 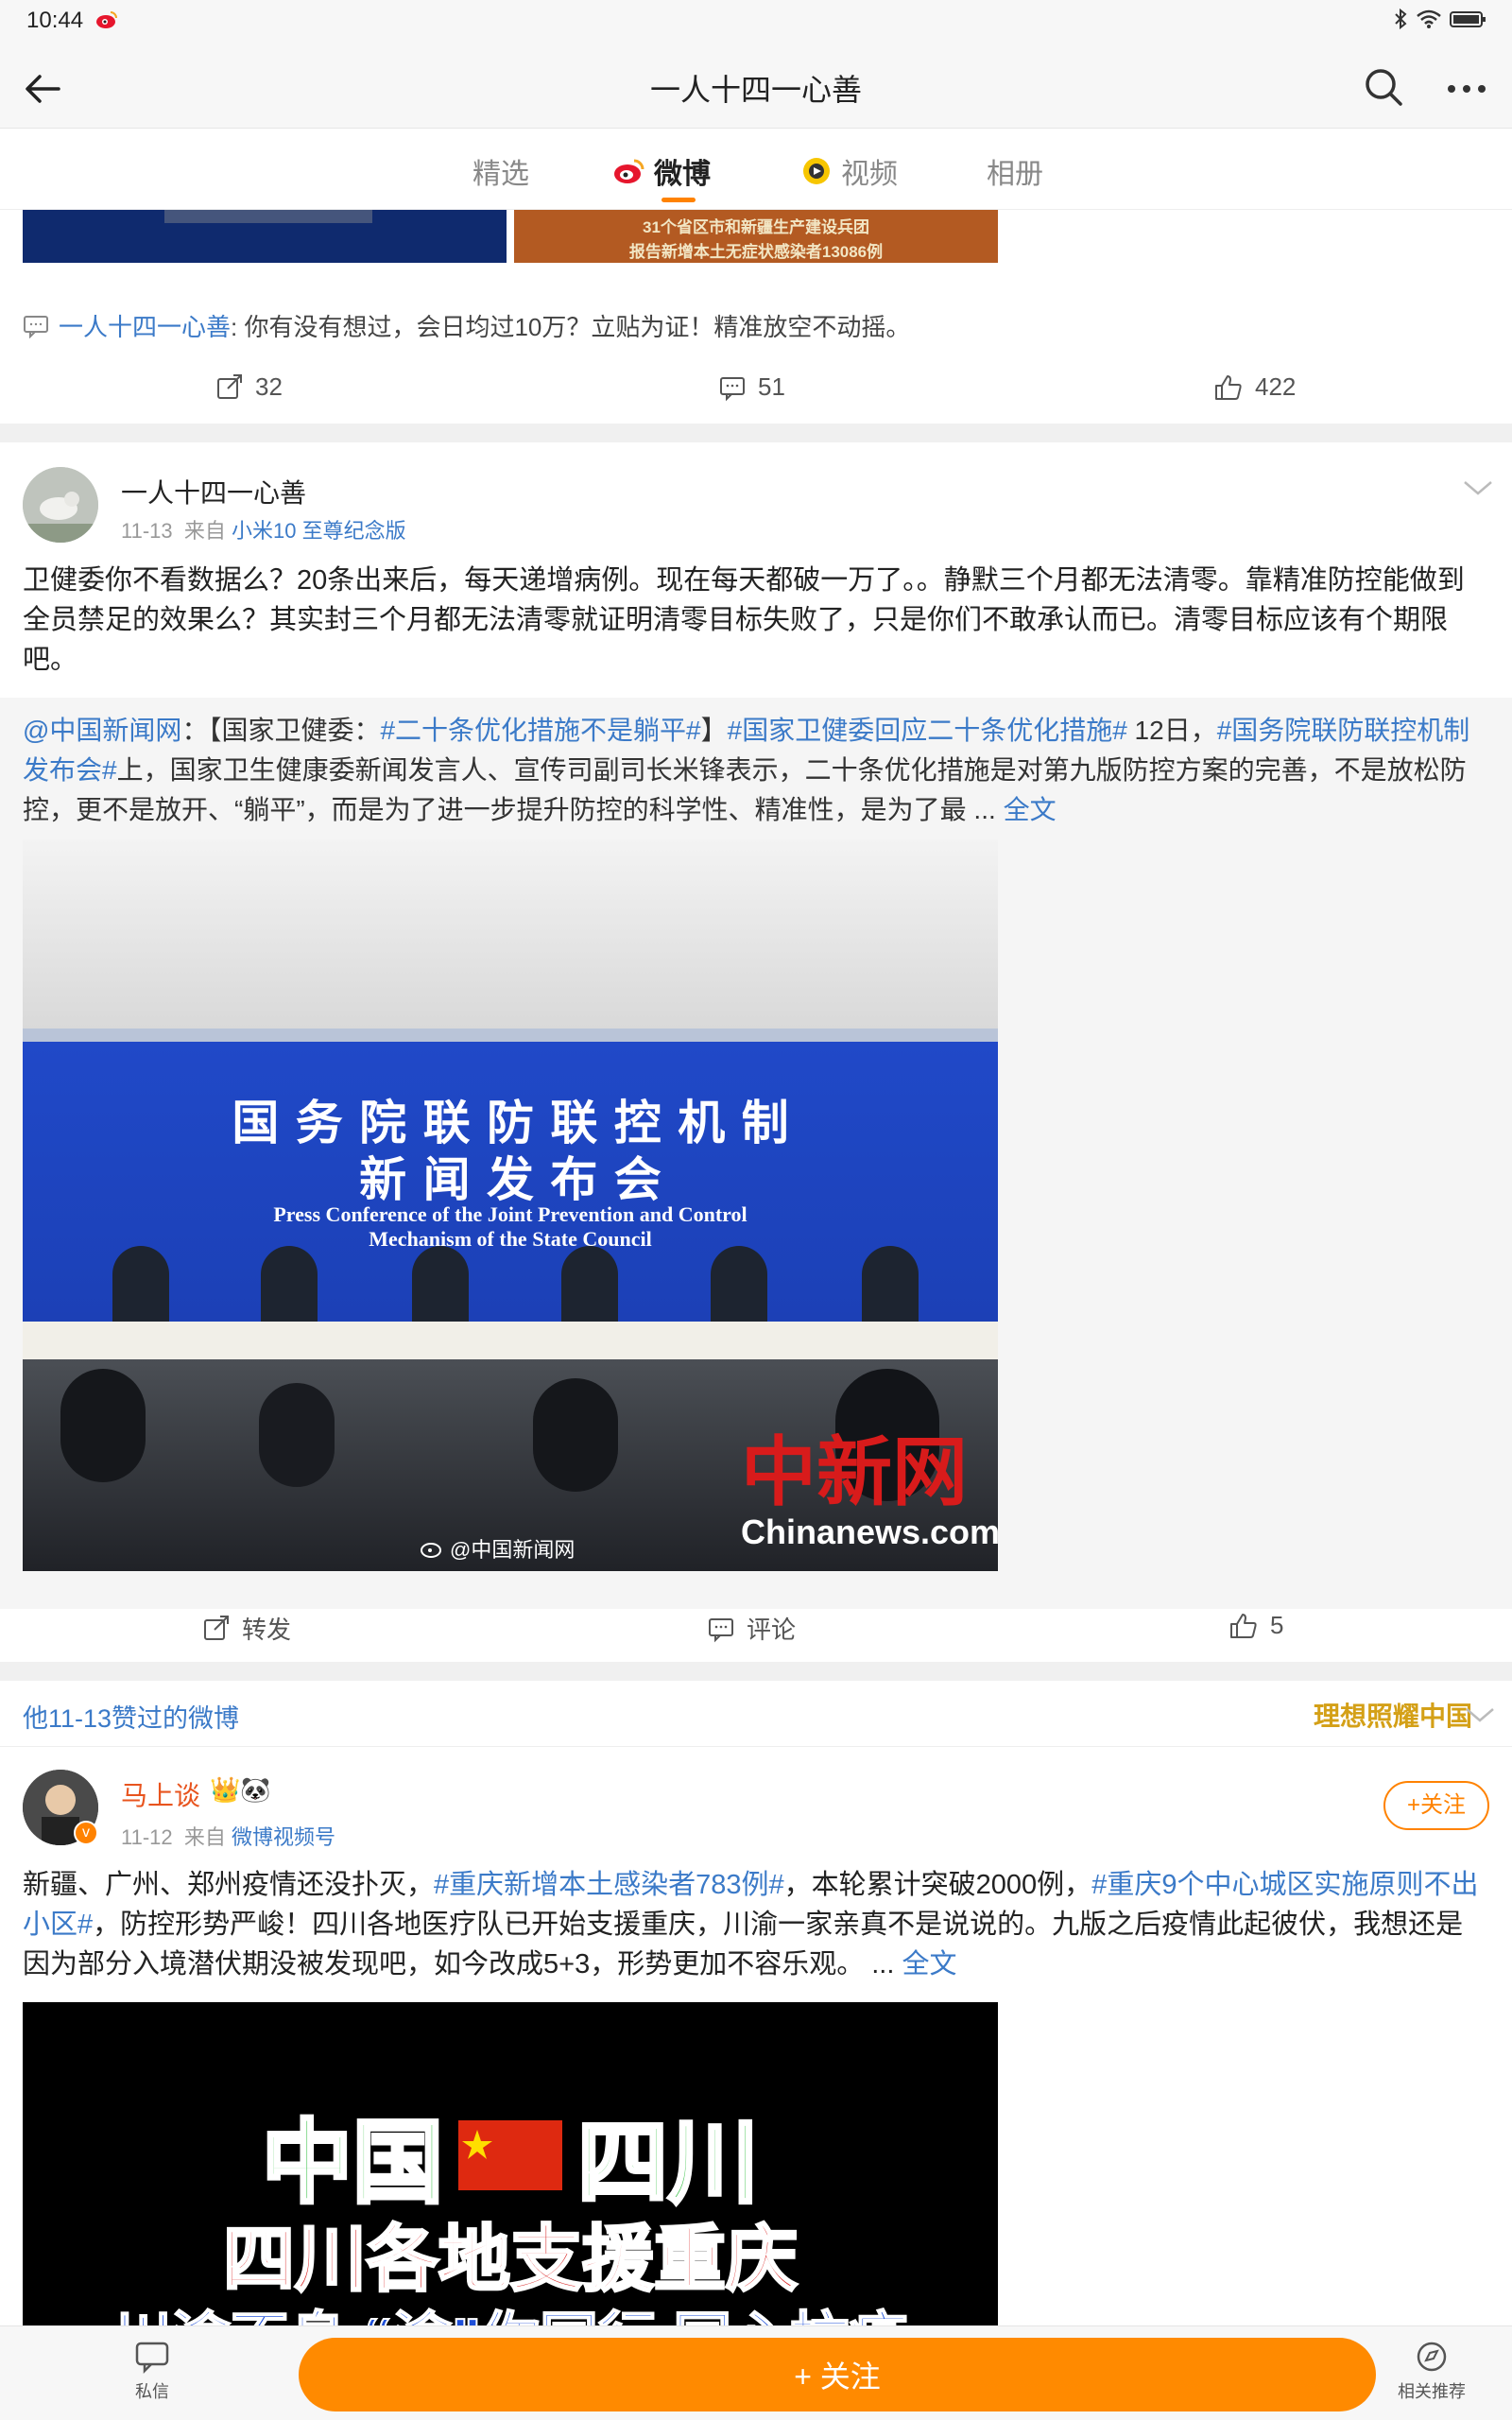 I want to click on follow-main-button: + 关注, so click(x=837, y=2374).